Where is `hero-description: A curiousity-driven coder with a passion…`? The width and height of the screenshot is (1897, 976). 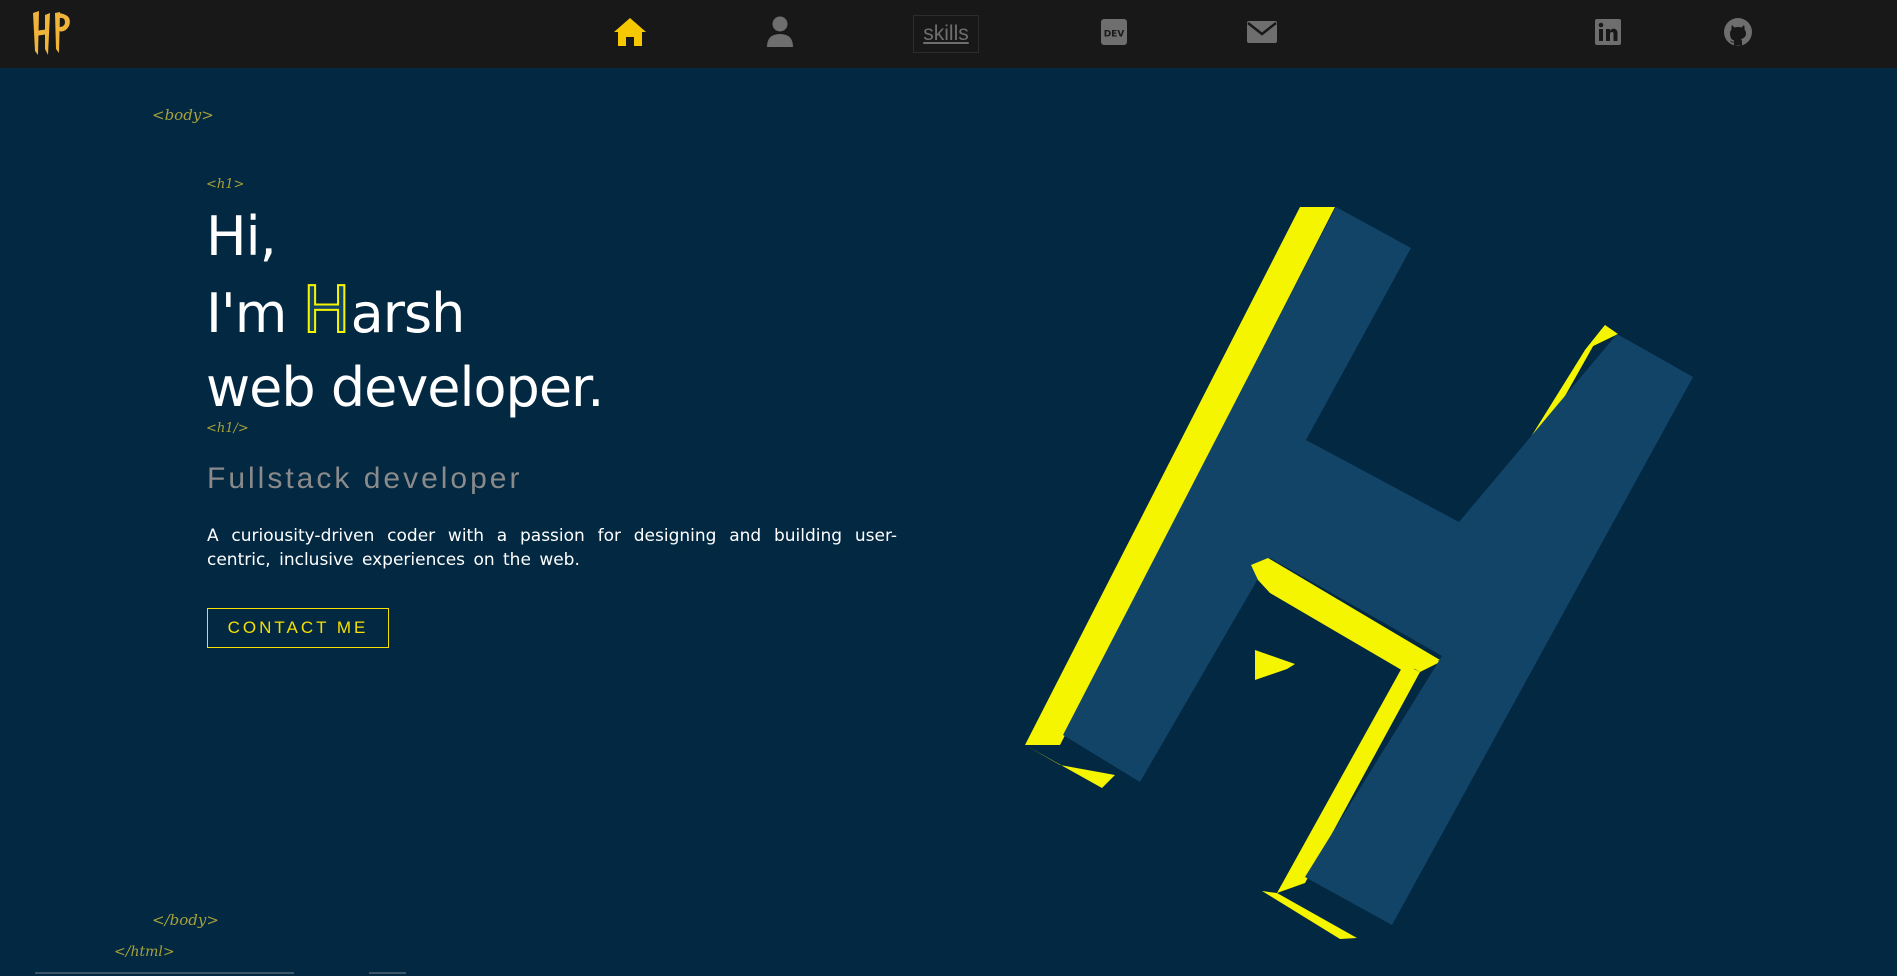 hero-description: A curiousity-driven coder with a passion… is located at coordinates (552, 548).